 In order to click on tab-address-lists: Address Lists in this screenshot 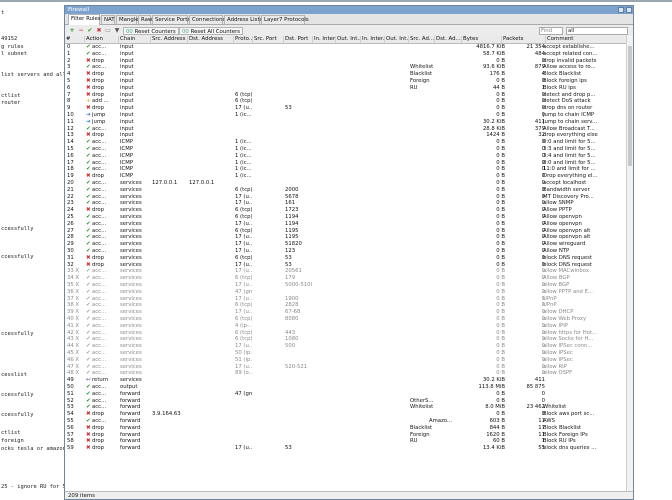, I will do `click(243, 19)`.